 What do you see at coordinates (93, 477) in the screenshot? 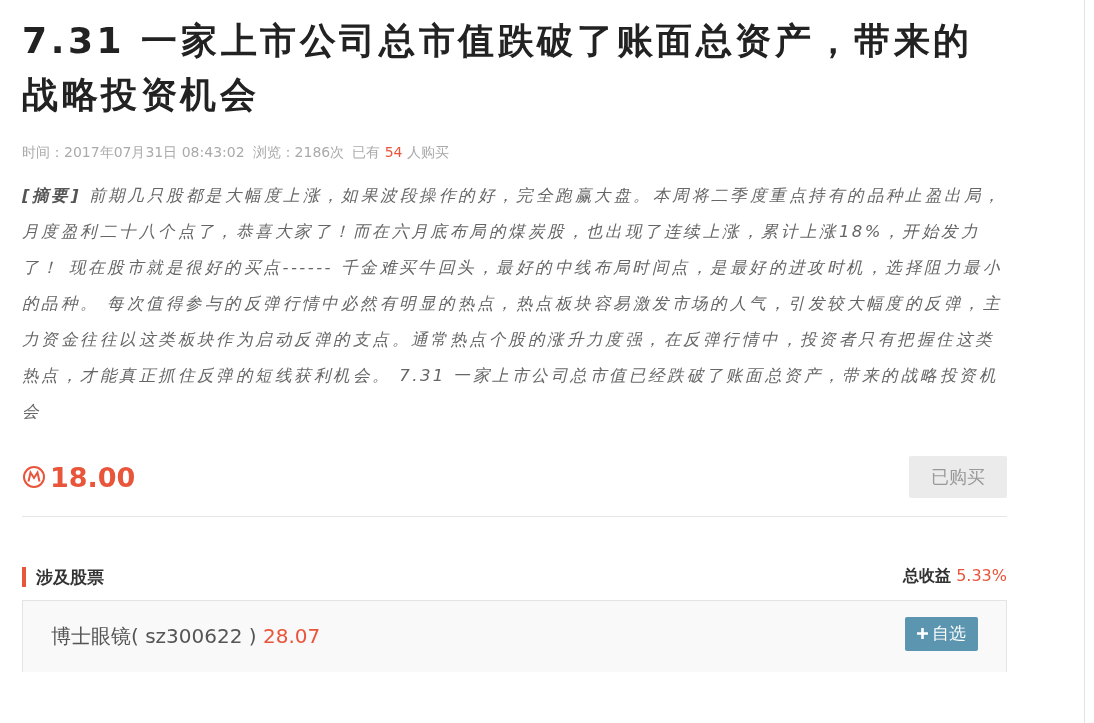
I see `price: 18.00` at bounding box center [93, 477].